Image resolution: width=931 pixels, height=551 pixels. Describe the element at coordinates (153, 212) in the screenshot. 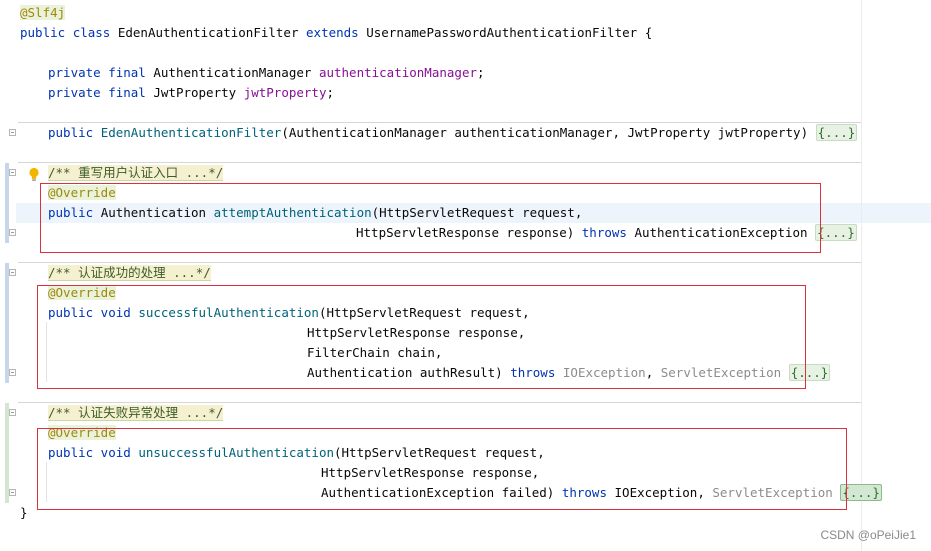

I see `return-type: Authentication` at that location.